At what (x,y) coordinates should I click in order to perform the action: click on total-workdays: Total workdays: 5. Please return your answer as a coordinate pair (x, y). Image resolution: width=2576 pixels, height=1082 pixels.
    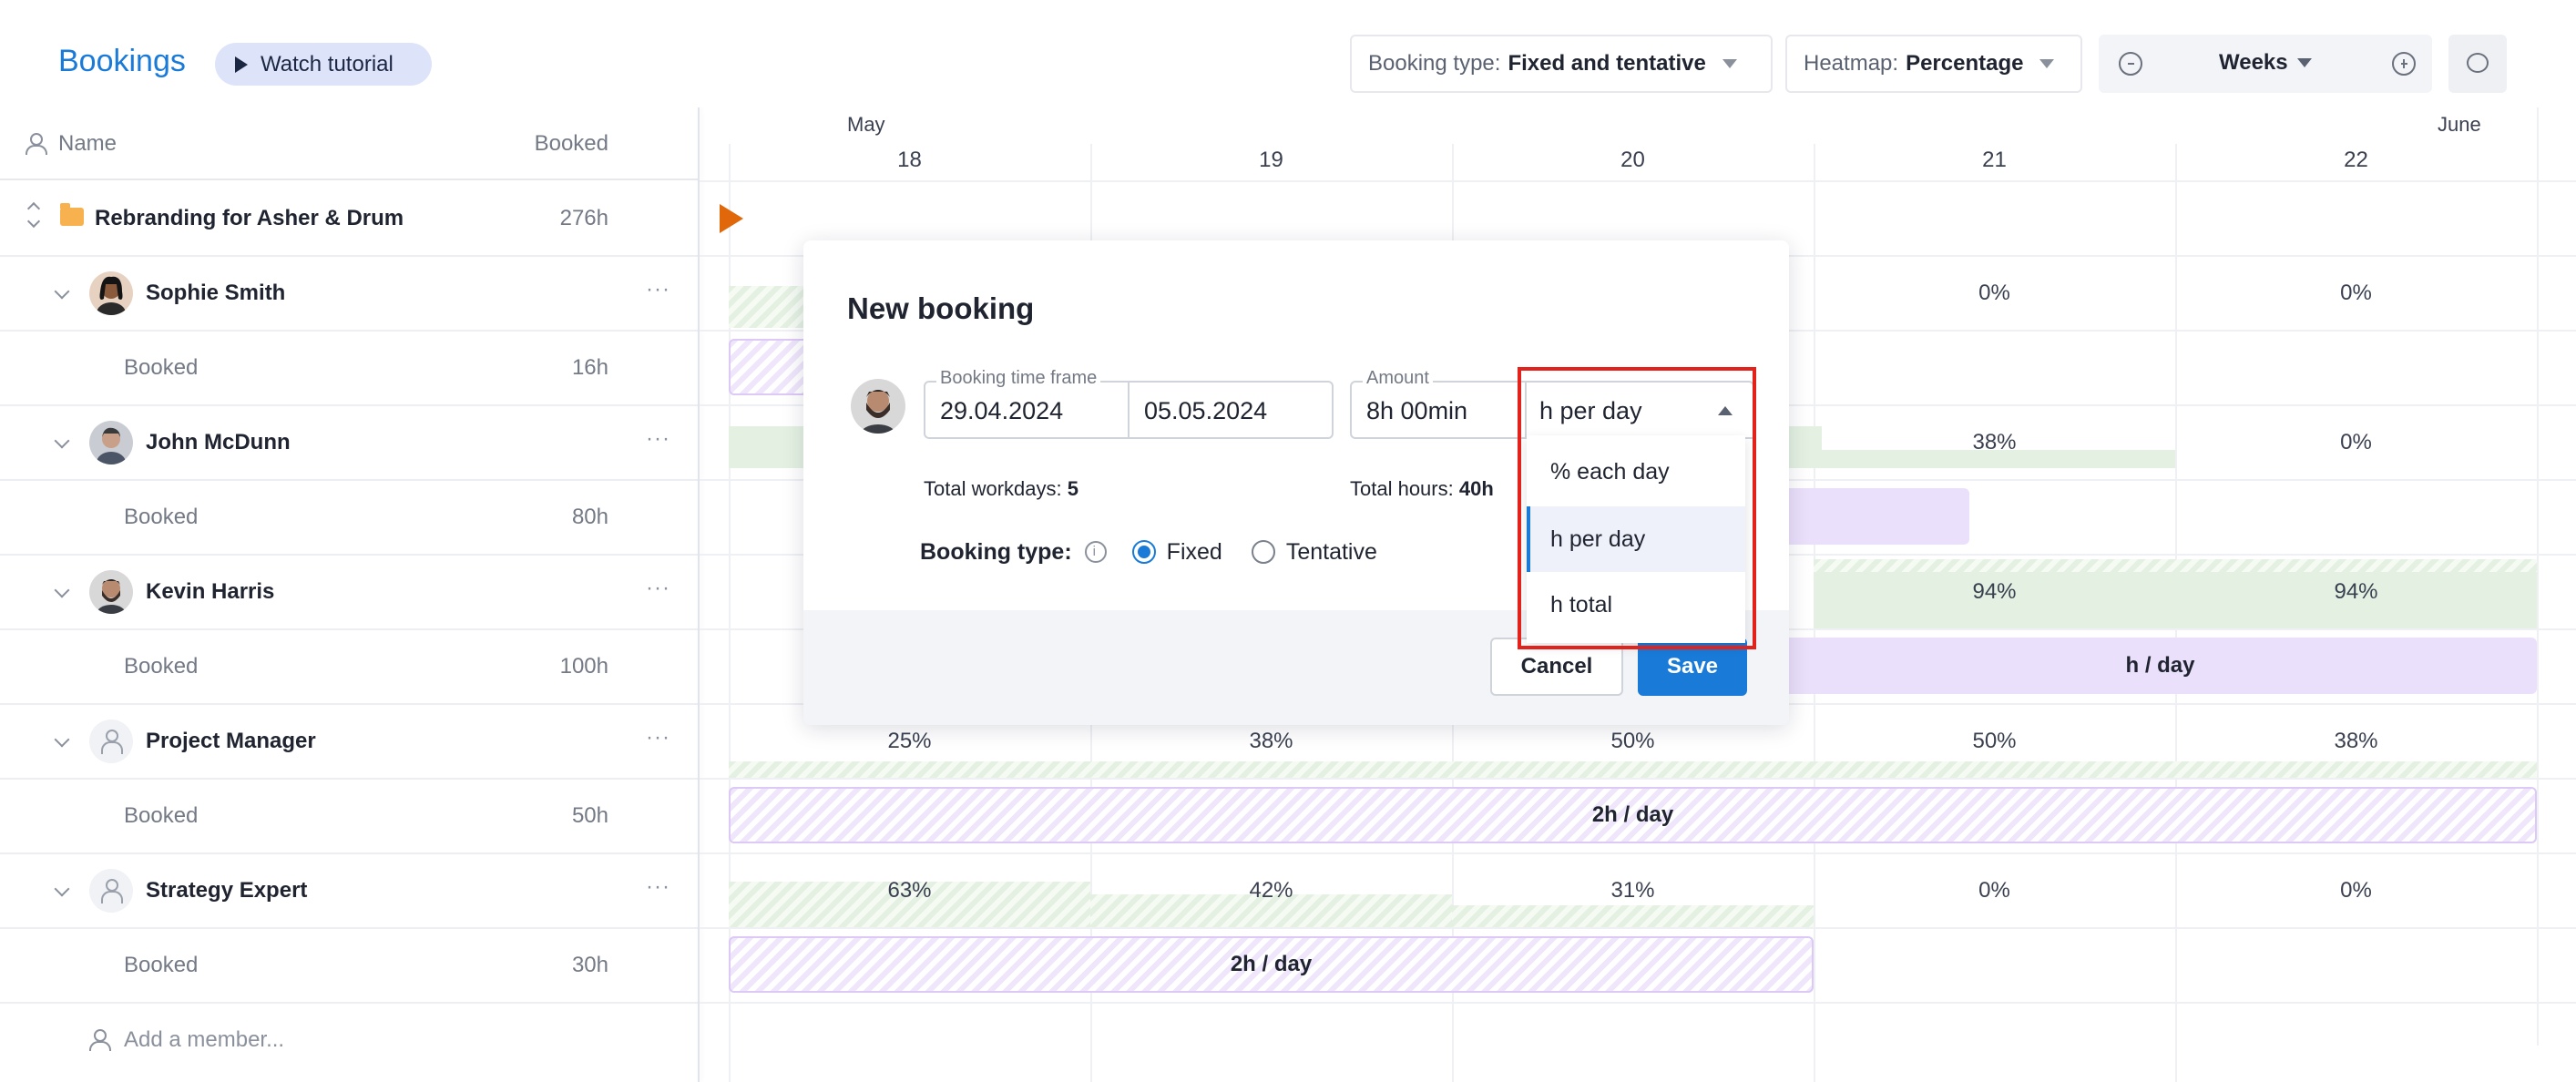
    Looking at the image, I should click on (1001, 489).